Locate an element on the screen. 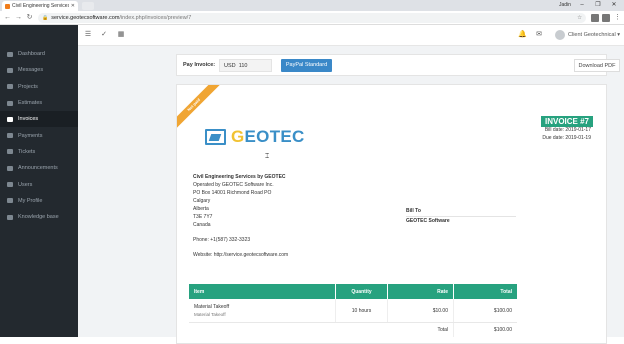 The width and height of the screenshot is (624, 344). url-host: service.geotecsoftware.com is located at coordinates (85, 18).